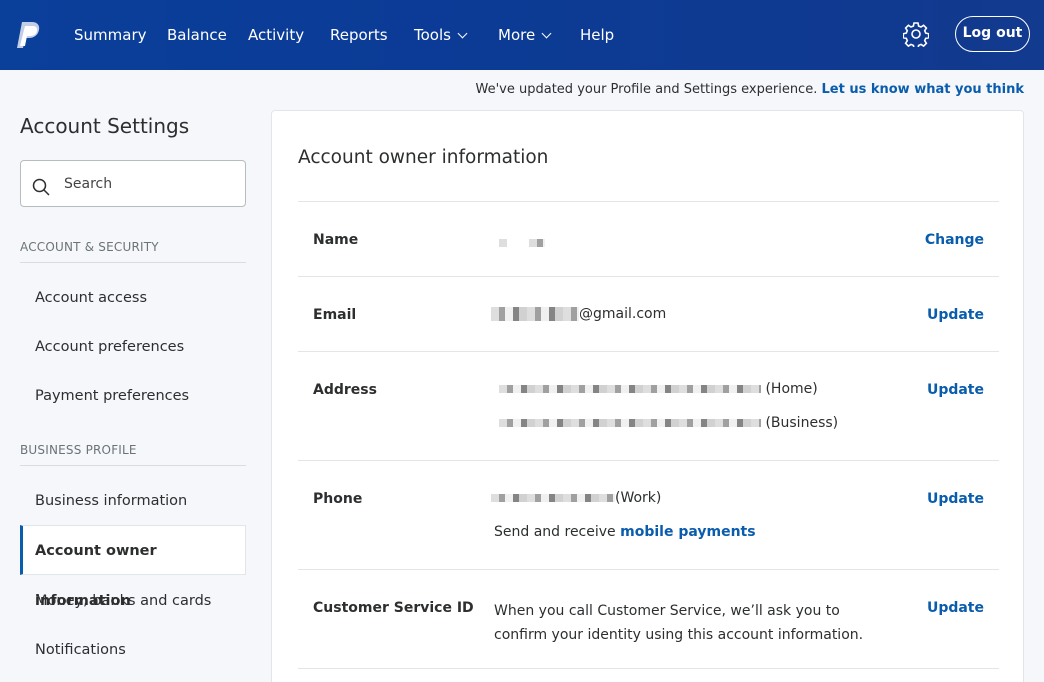  I want to click on address-update-link: Update, so click(955, 390).